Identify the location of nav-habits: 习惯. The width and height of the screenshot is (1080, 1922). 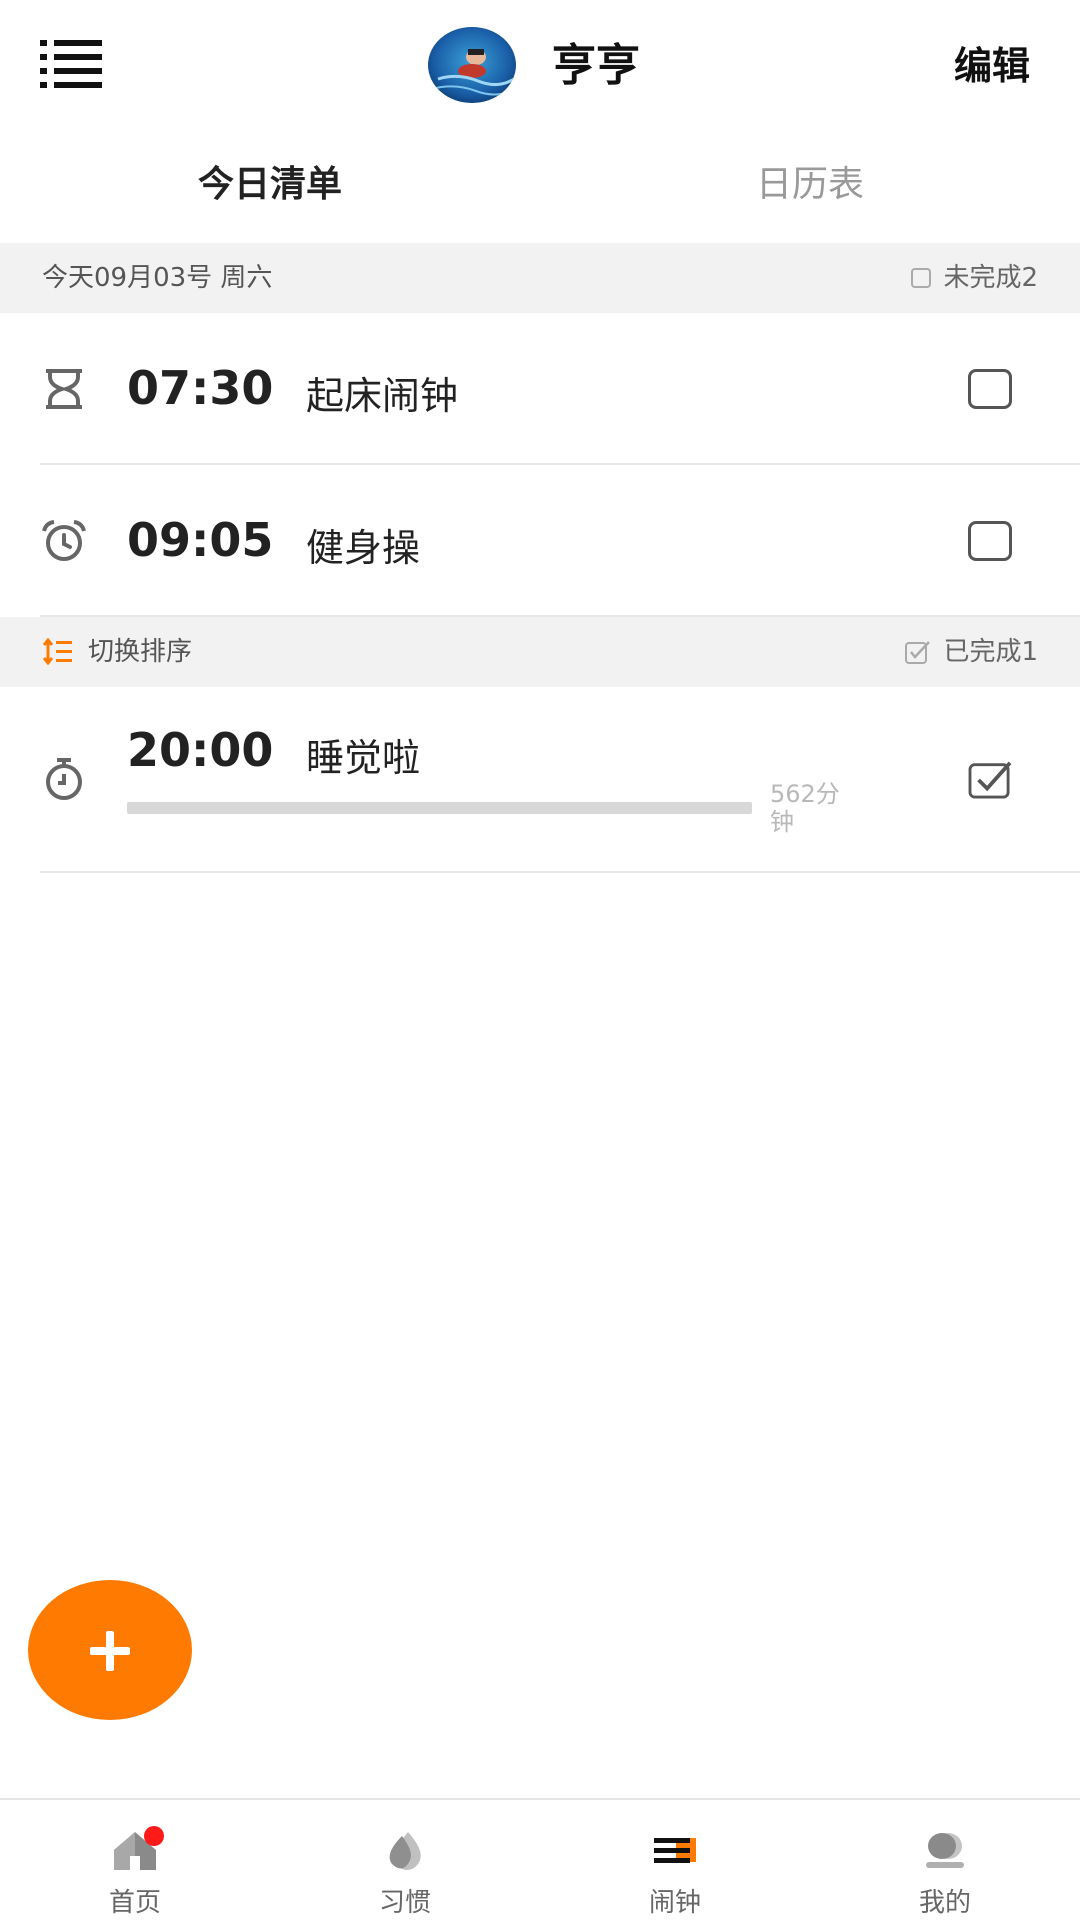
(405, 1860).